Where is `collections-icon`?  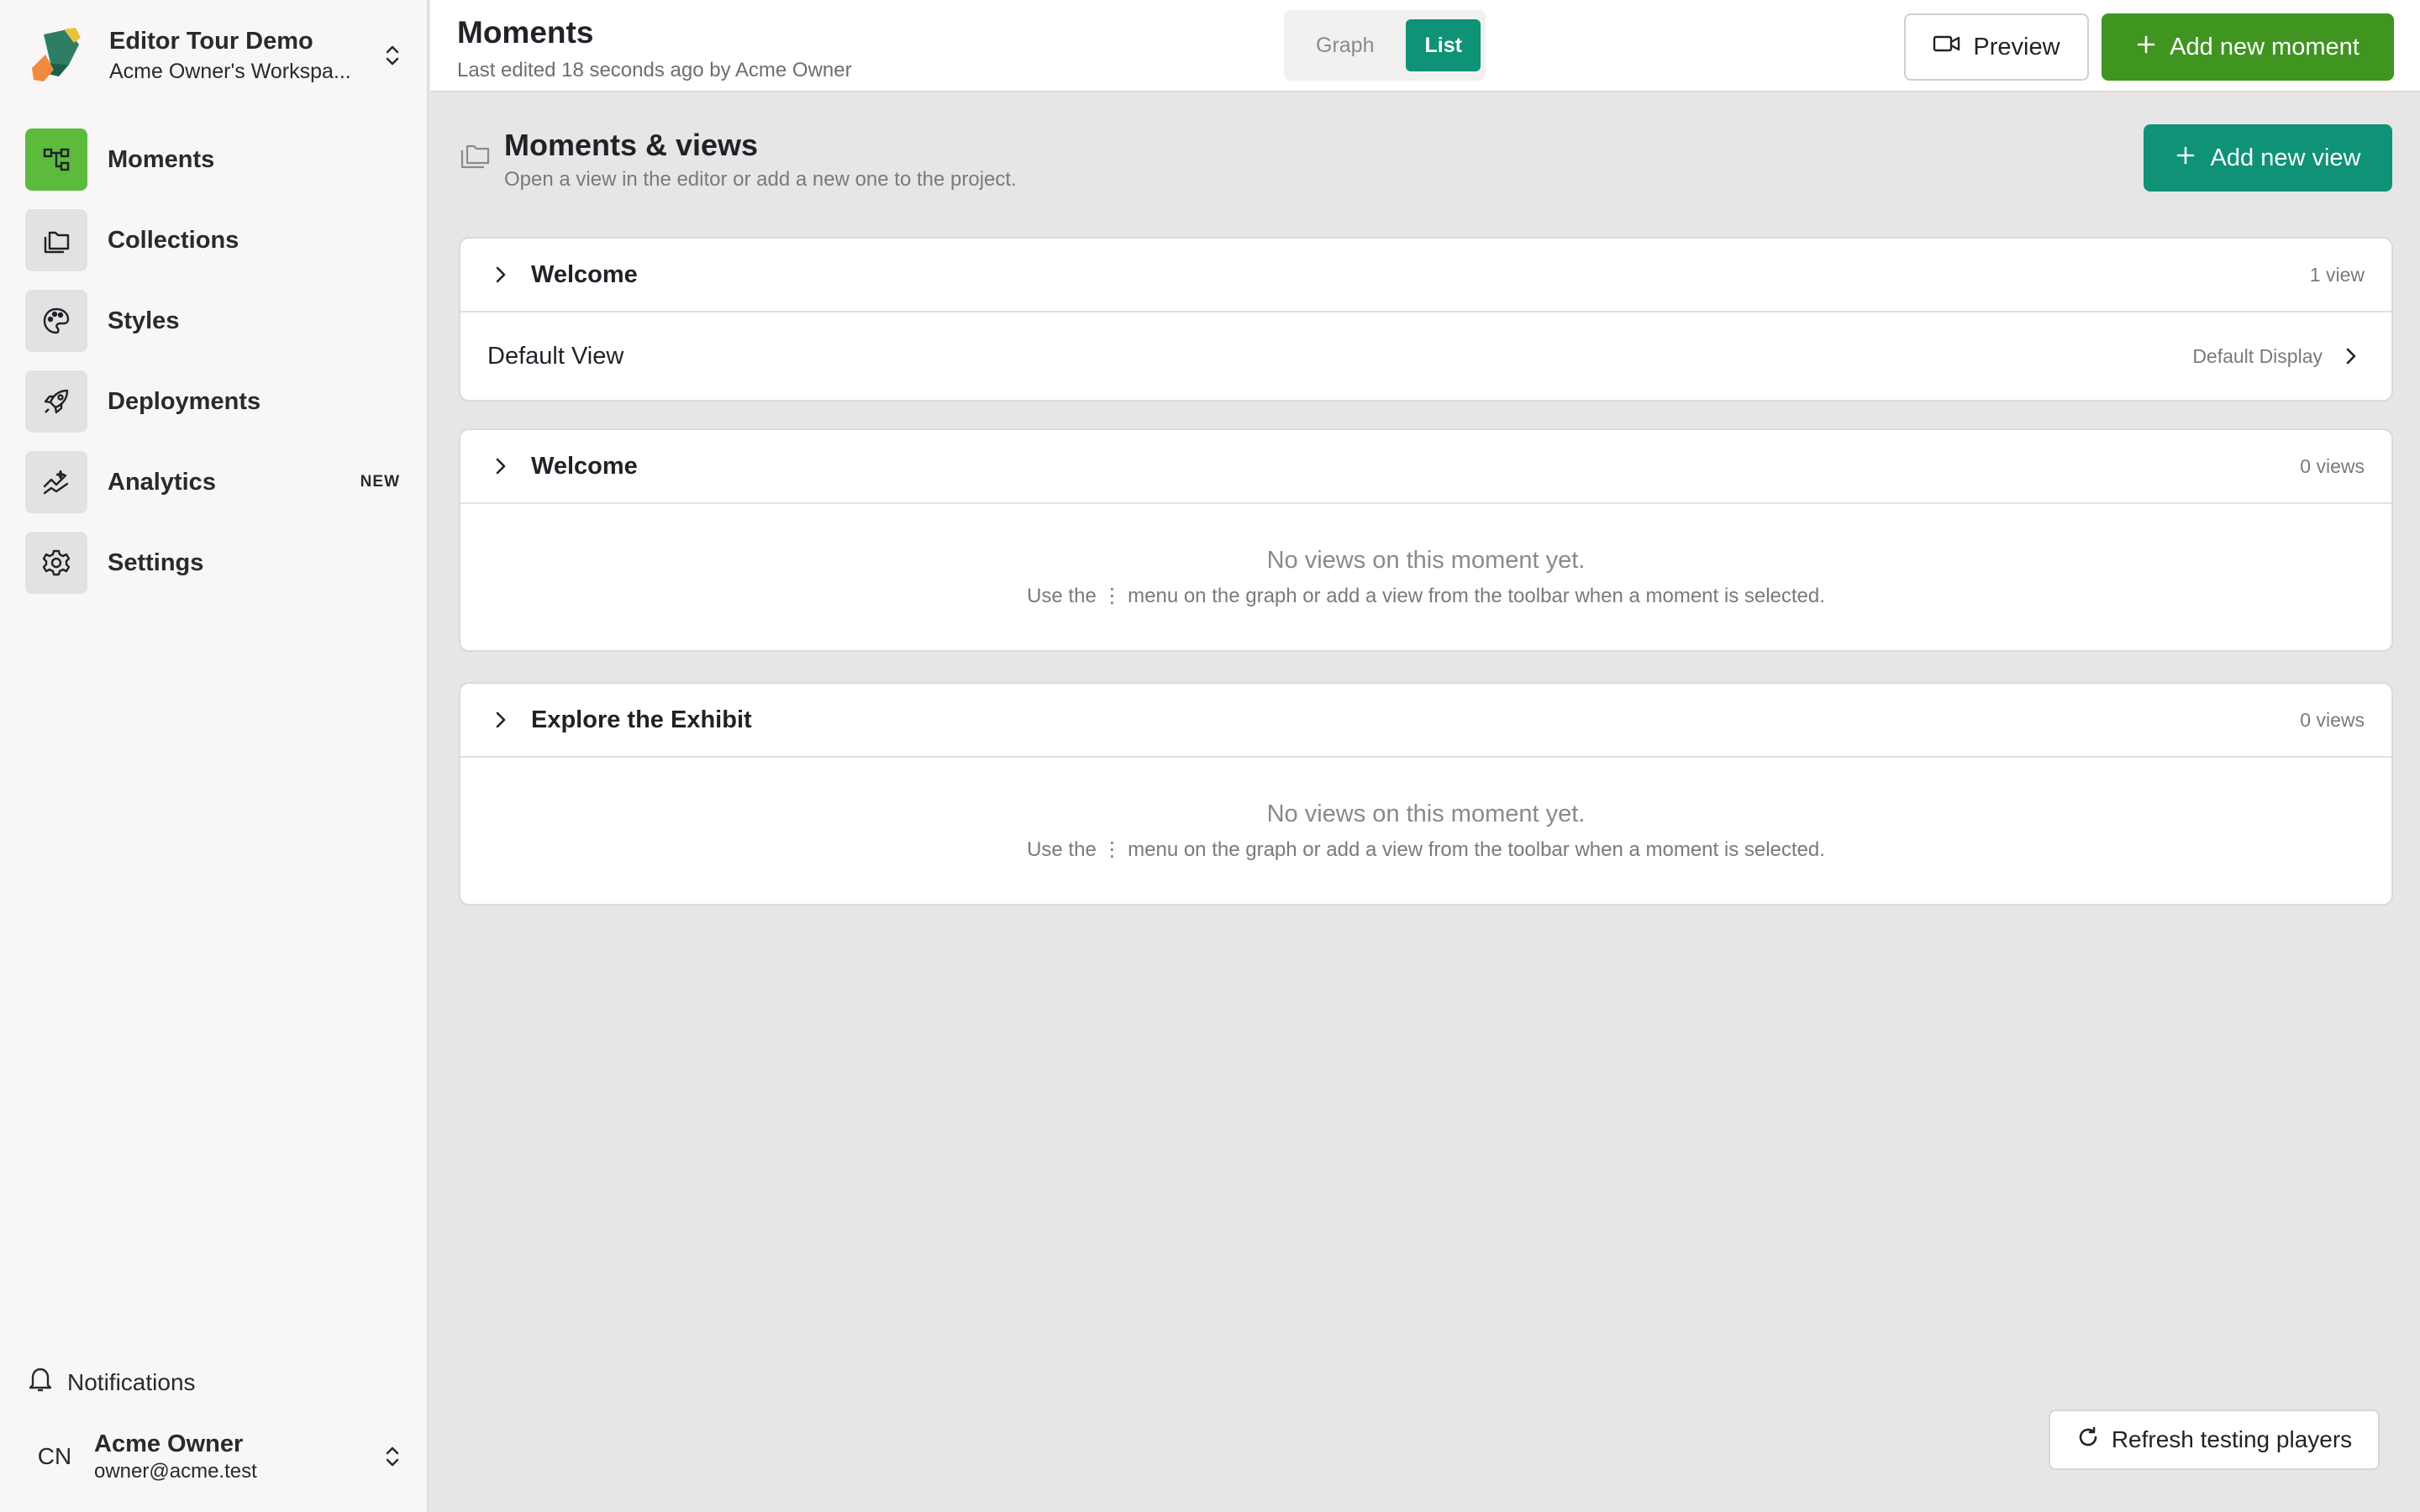 collections-icon is located at coordinates (56, 240).